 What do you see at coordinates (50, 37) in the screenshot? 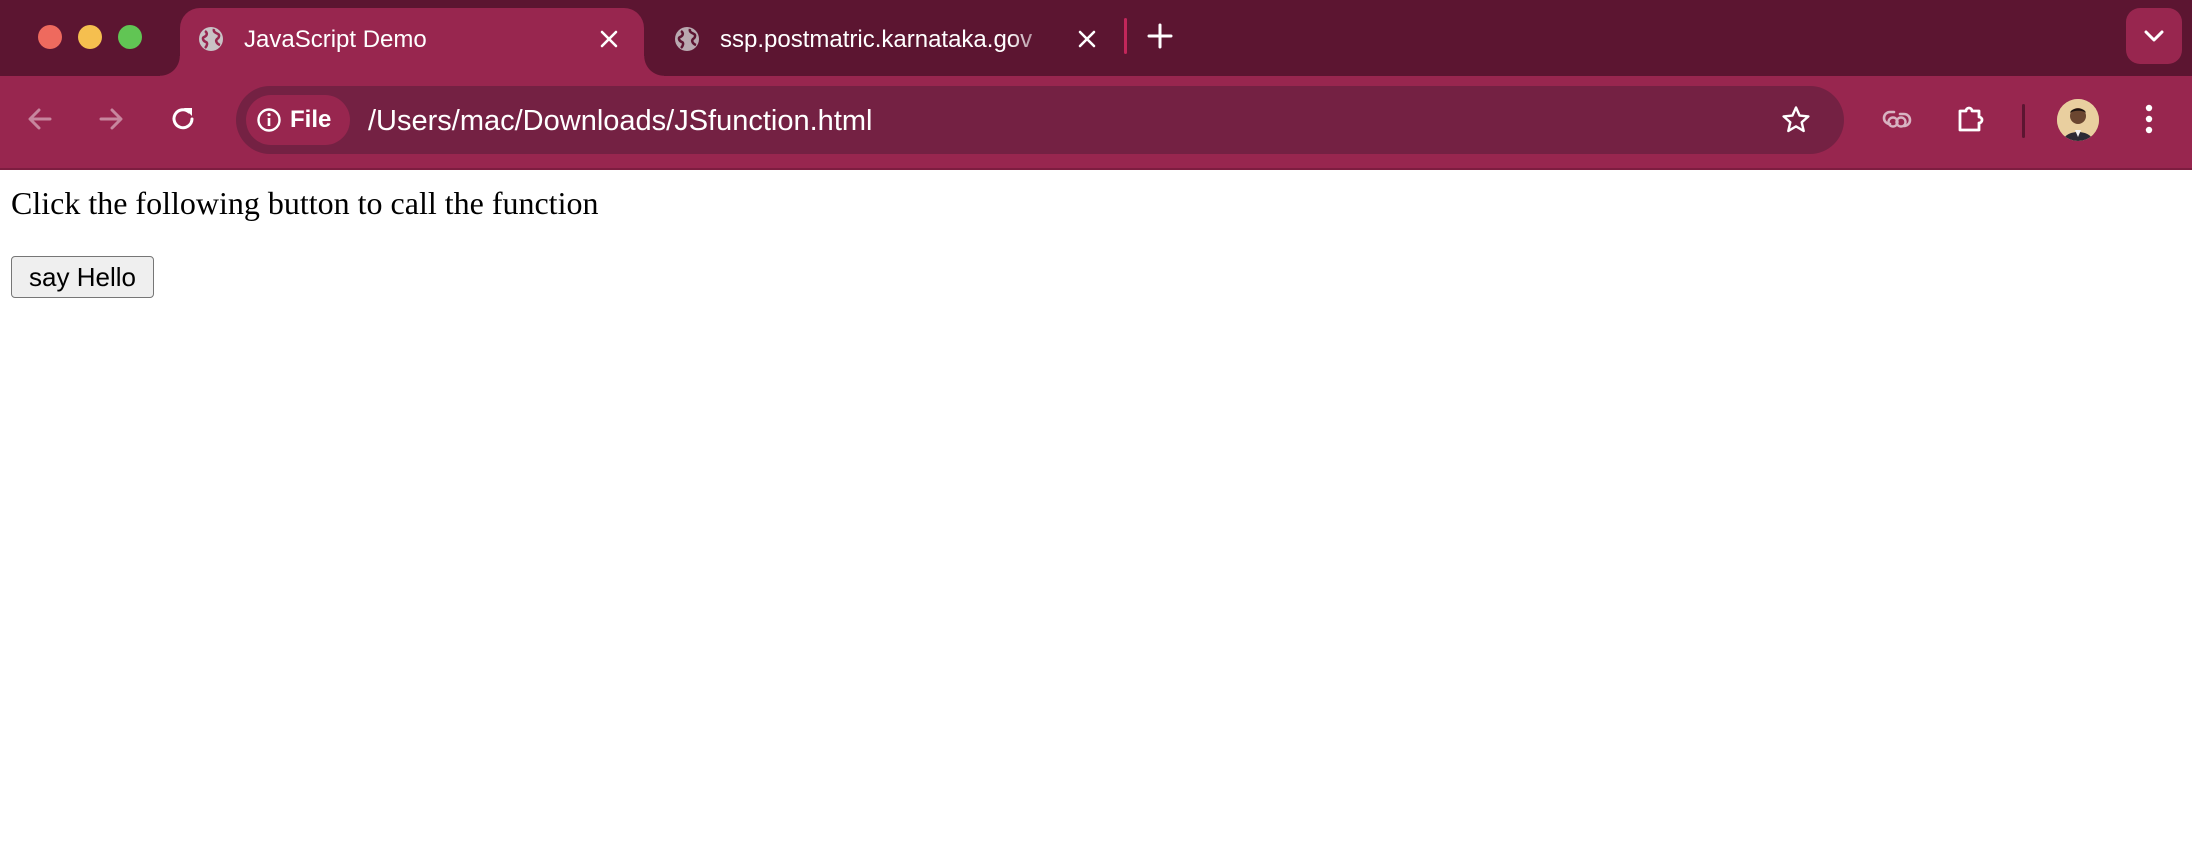
I see `window-close-button` at bounding box center [50, 37].